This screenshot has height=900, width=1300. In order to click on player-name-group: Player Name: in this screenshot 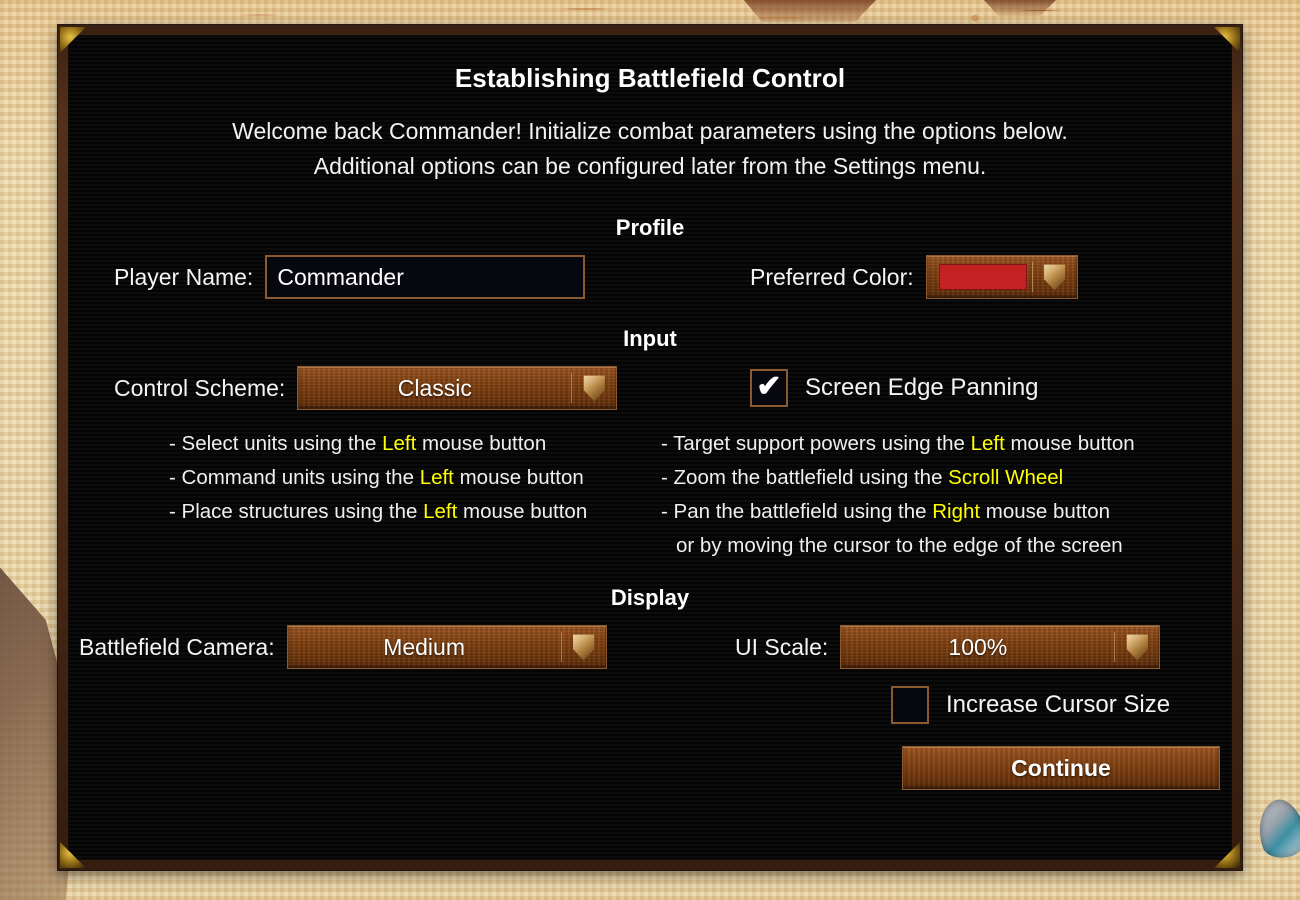, I will do `click(359, 277)`.